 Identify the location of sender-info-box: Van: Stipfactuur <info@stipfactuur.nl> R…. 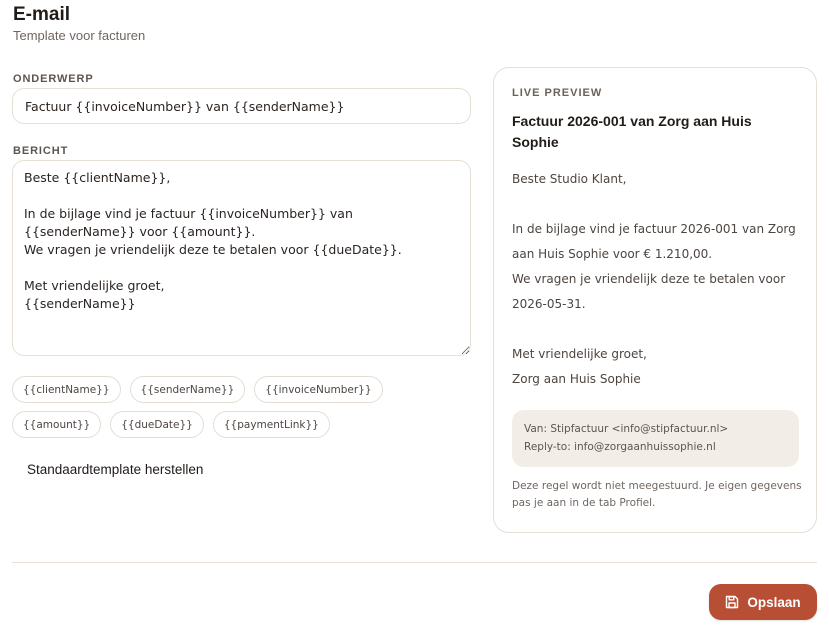
(655, 438).